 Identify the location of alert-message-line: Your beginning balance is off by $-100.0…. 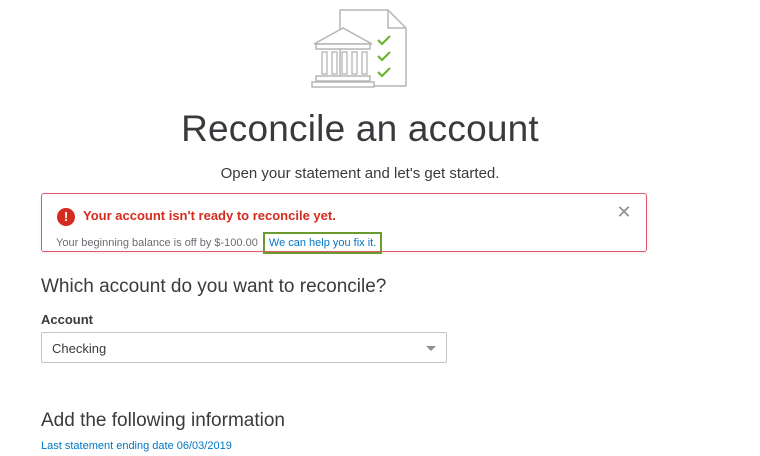
(219, 243).